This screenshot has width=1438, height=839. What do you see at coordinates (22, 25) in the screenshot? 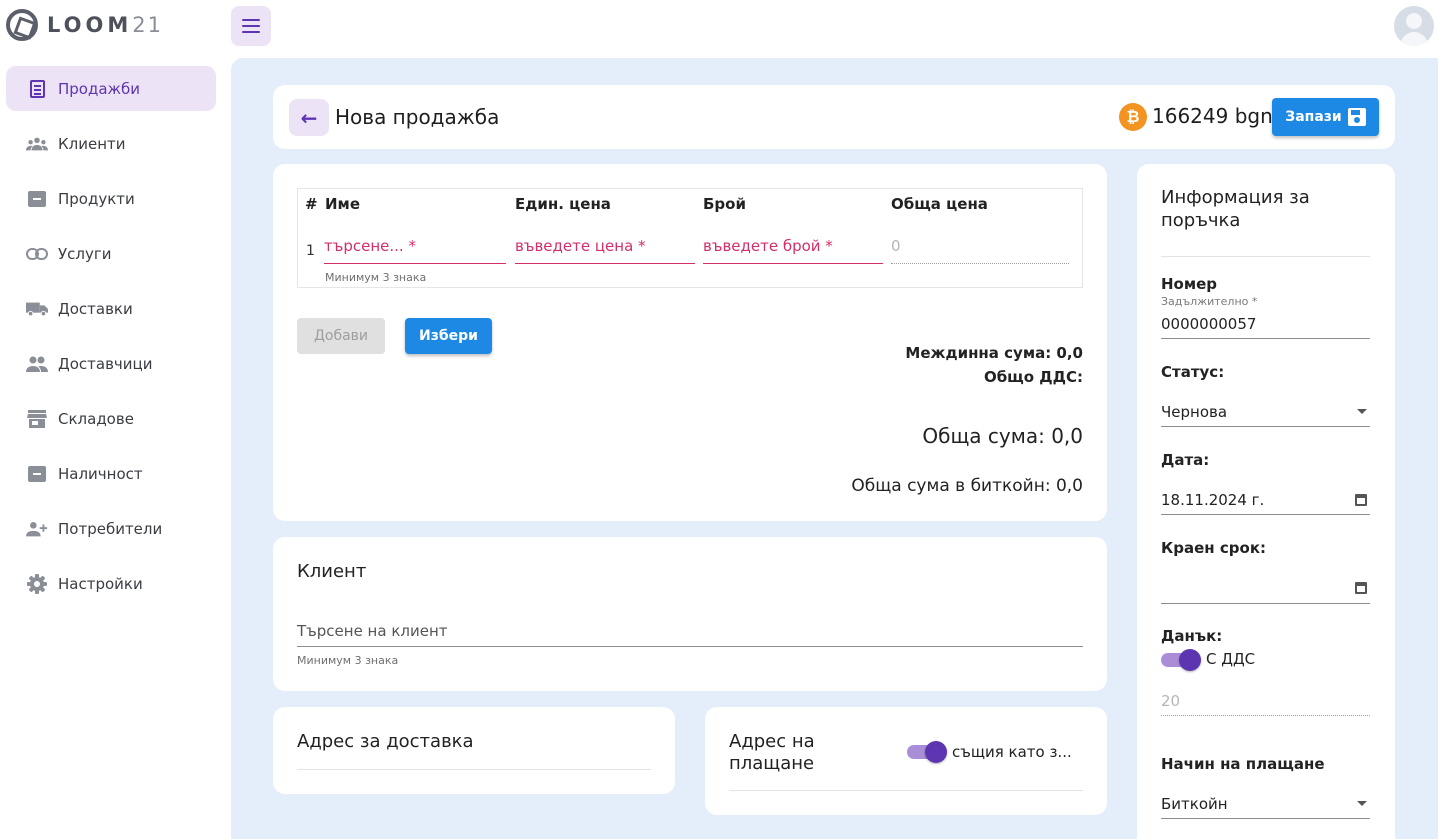
I see `logo-icon` at bounding box center [22, 25].